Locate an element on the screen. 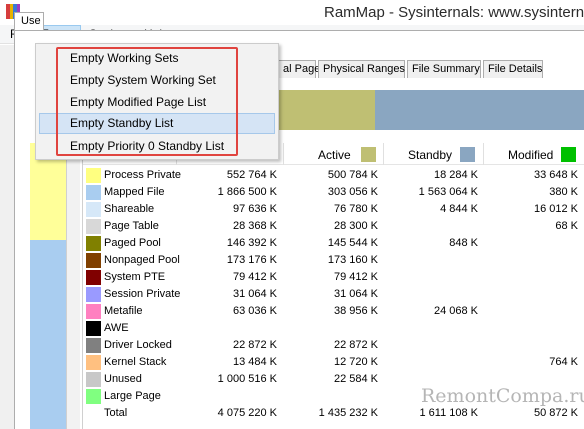  row-label: System PTE is located at coordinates (135, 277).